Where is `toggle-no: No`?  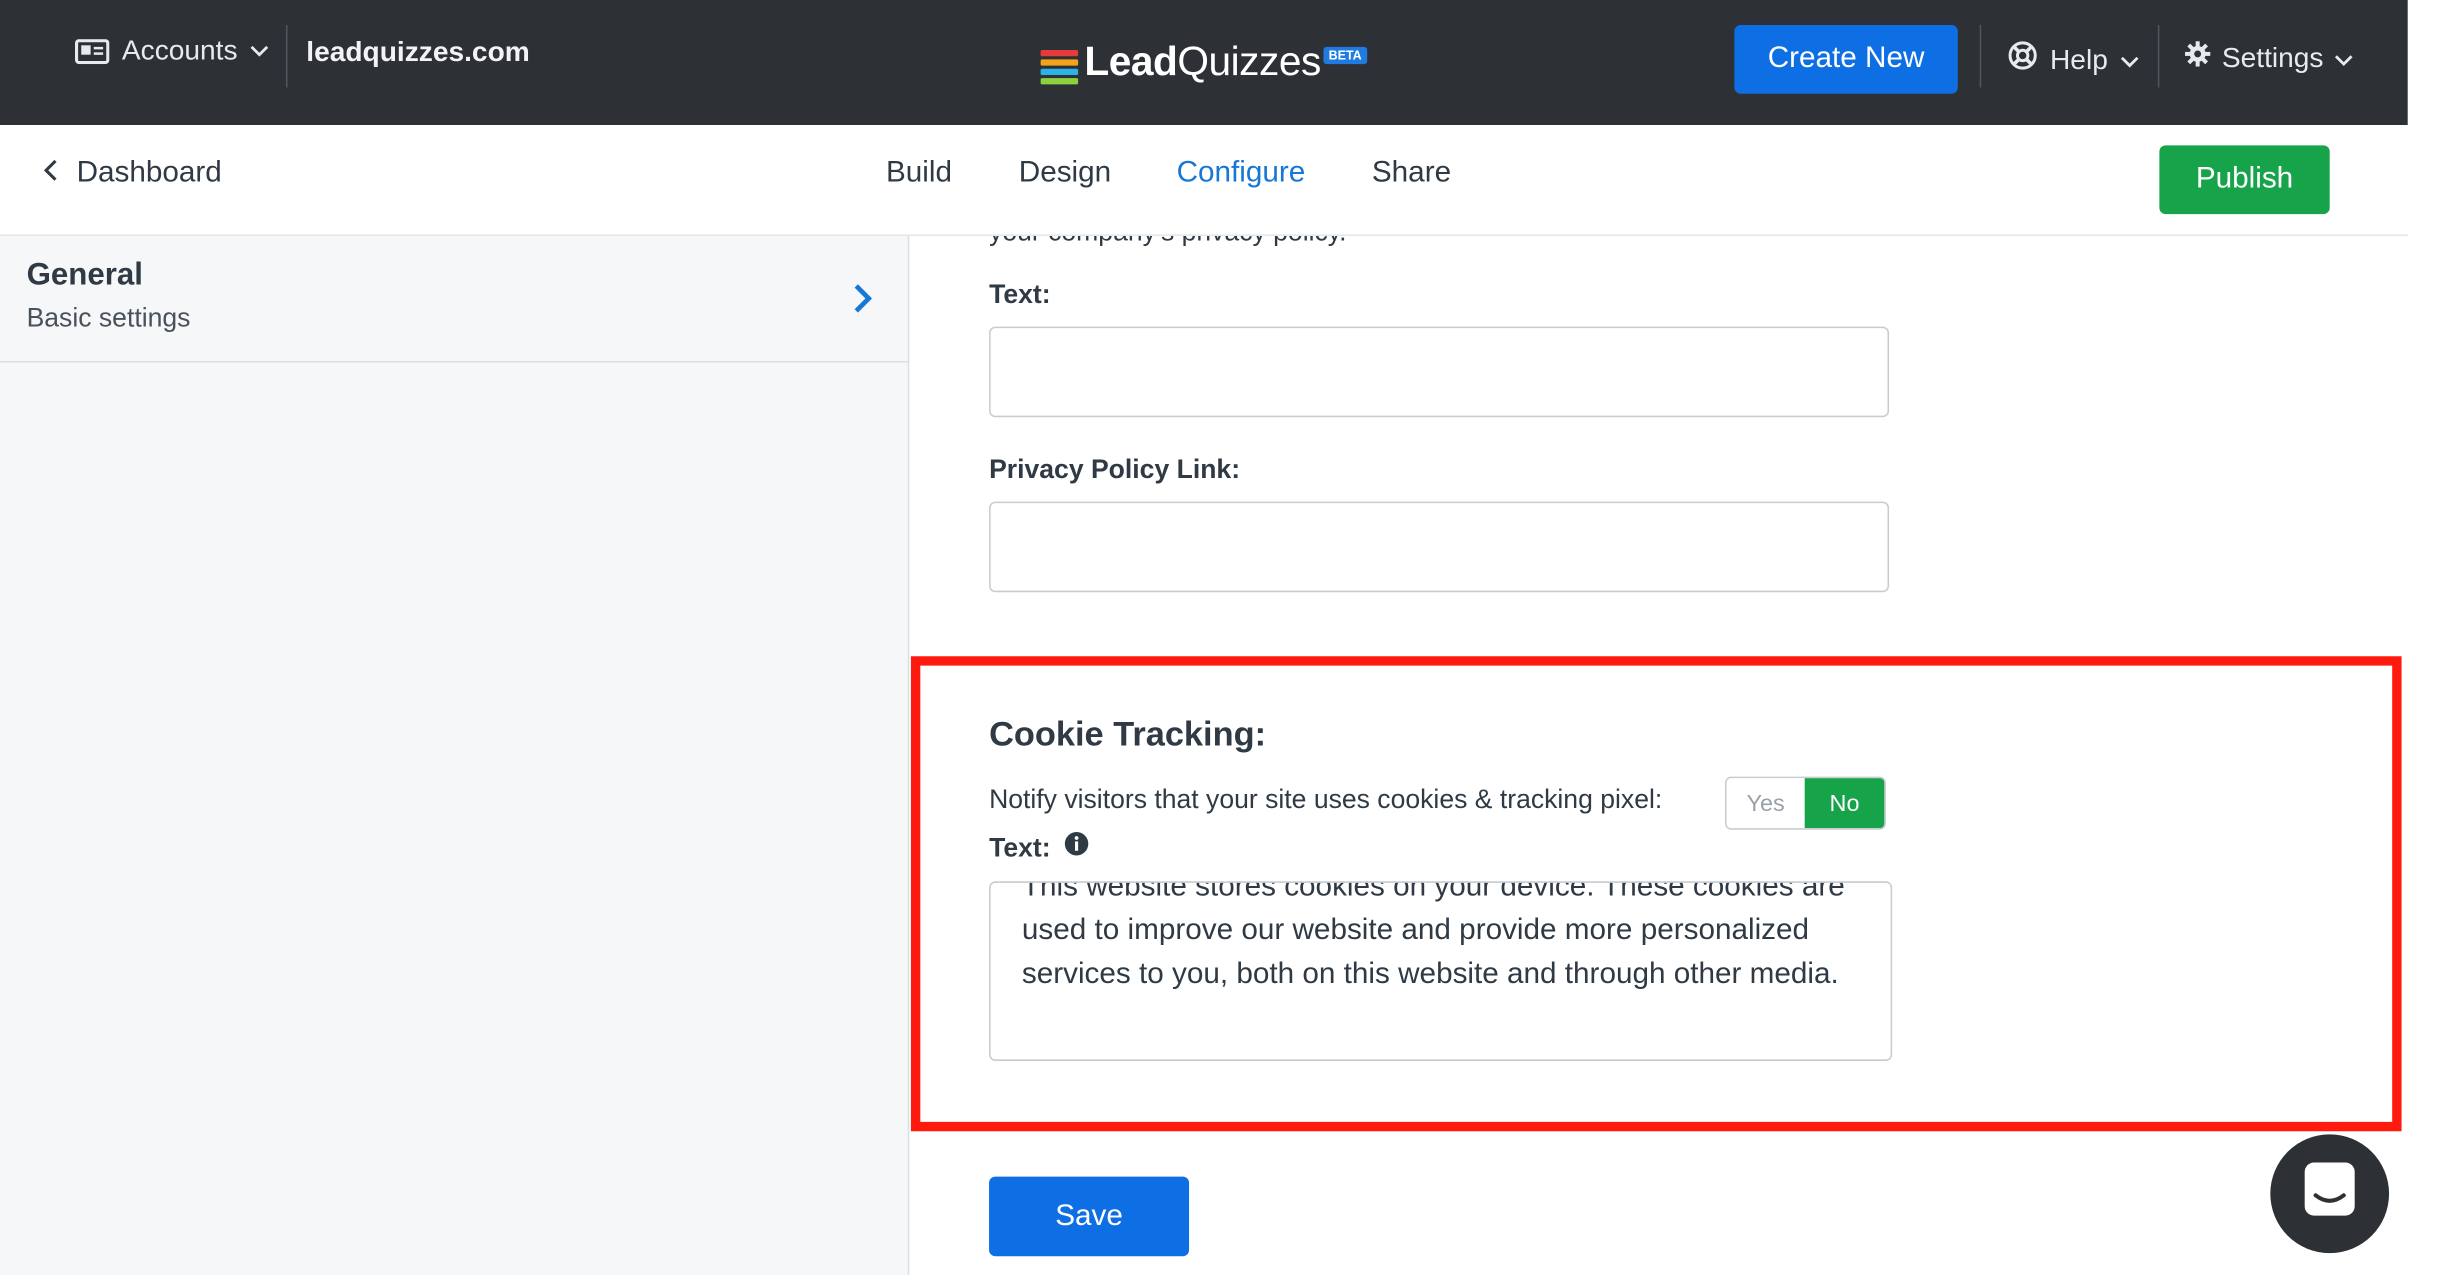
toggle-no: No is located at coordinates (1844, 803).